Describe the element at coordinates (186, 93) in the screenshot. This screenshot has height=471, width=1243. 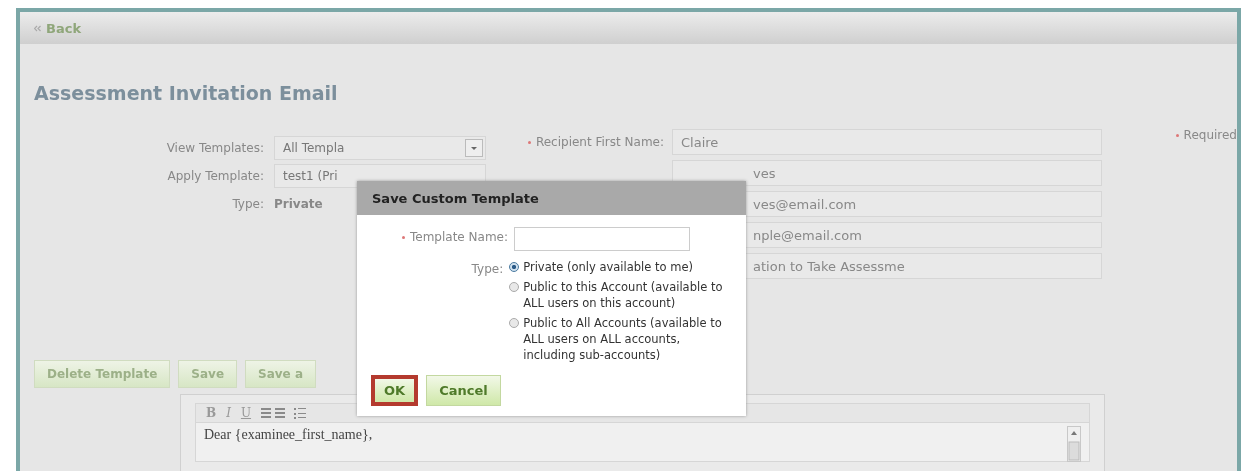
I see `page-title: Assessment Invitation Email` at that location.